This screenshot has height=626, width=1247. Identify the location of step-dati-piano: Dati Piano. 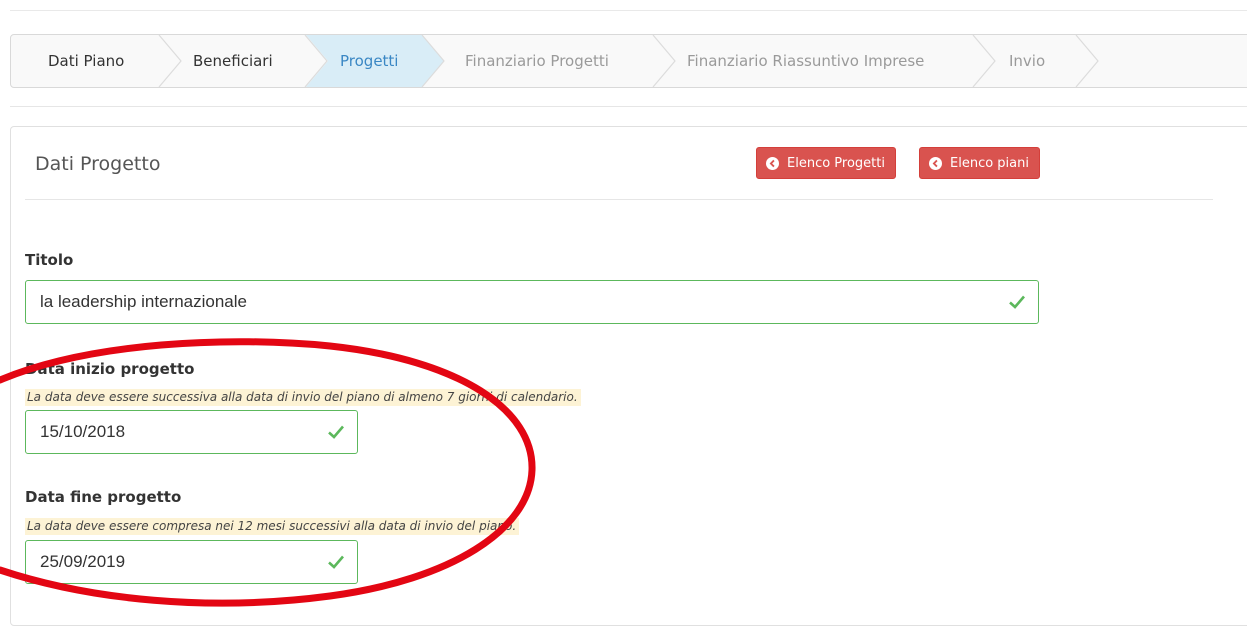
(86, 61).